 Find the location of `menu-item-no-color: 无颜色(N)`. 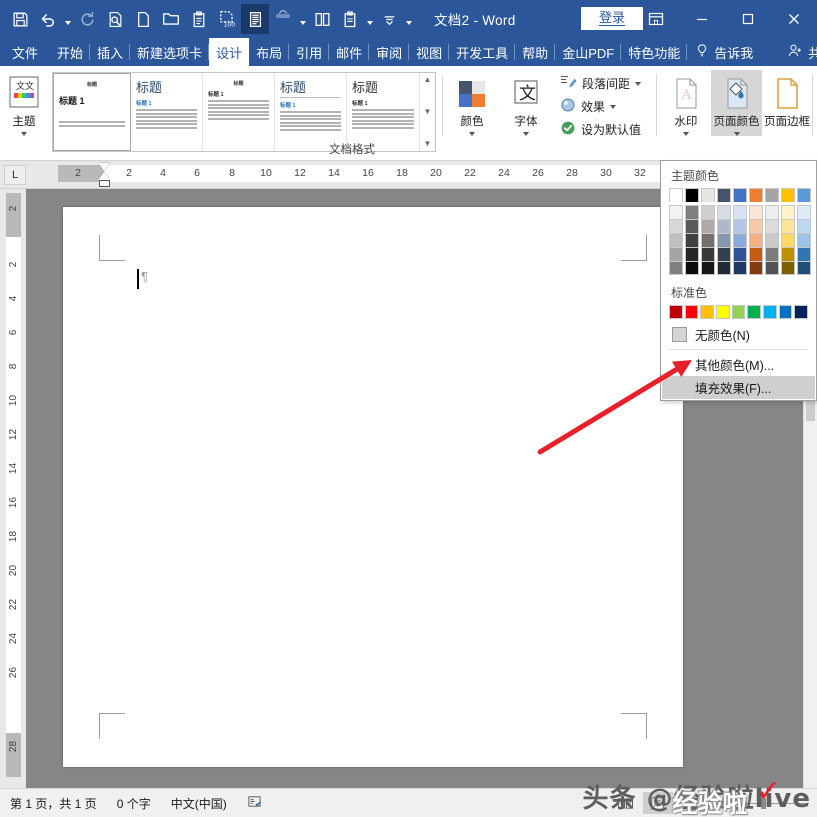

menu-item-no-color: 无颜色(N) is located at coordinates (738, 334).